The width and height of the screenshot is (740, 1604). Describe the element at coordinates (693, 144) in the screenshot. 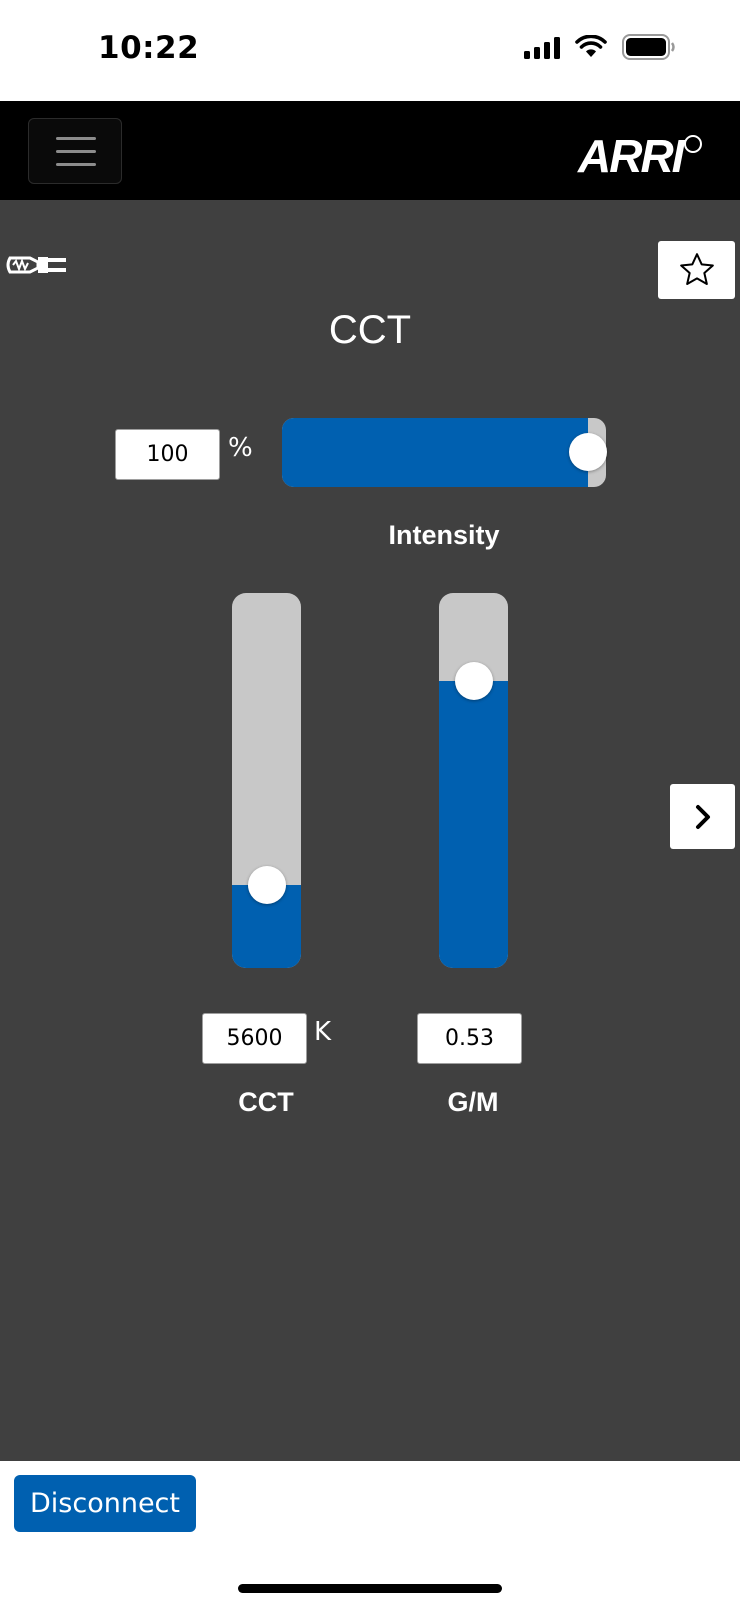

I see `logo-seal-icon` at that location.